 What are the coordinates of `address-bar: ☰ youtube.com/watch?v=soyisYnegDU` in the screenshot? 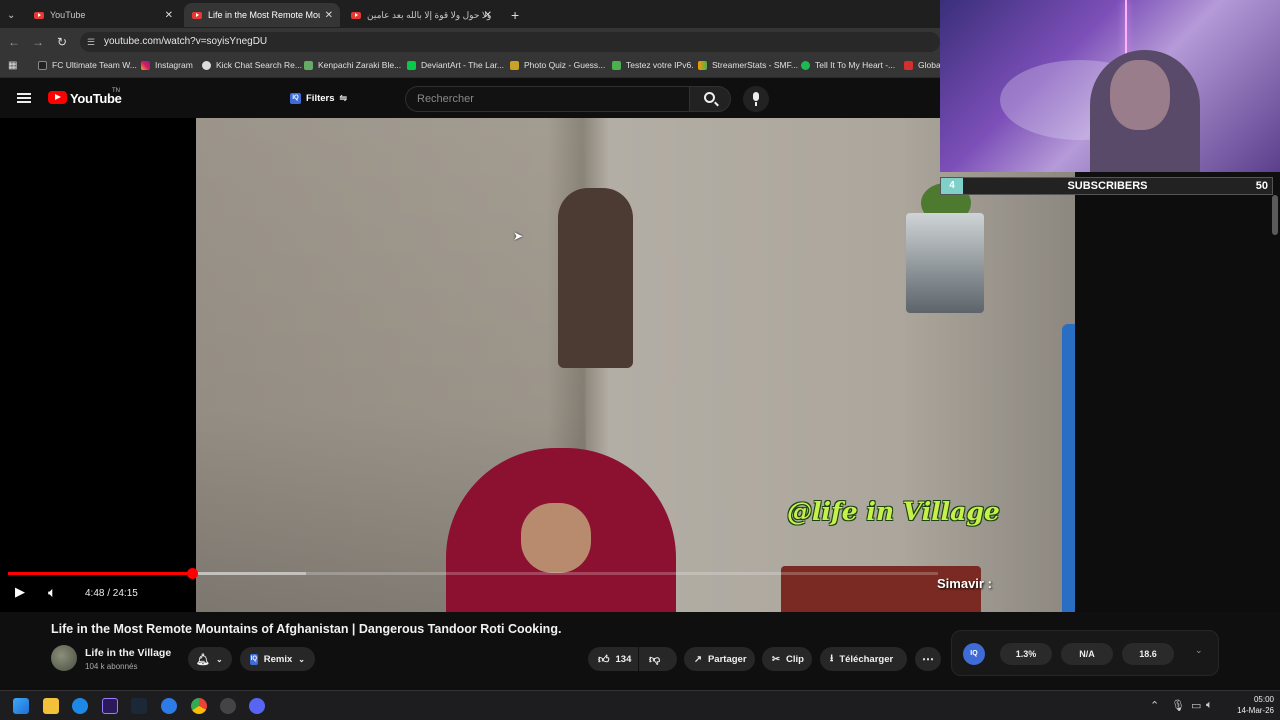 It's located at (510, 42).